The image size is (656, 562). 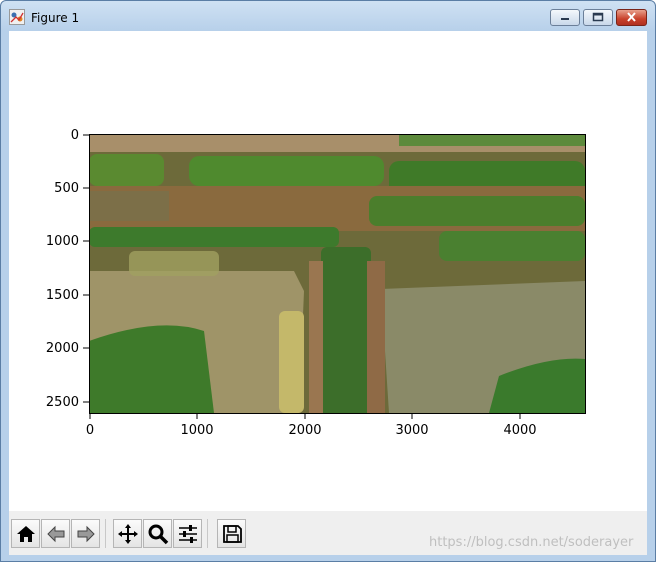 I want to click on back-button, so click(x=55, y=533).